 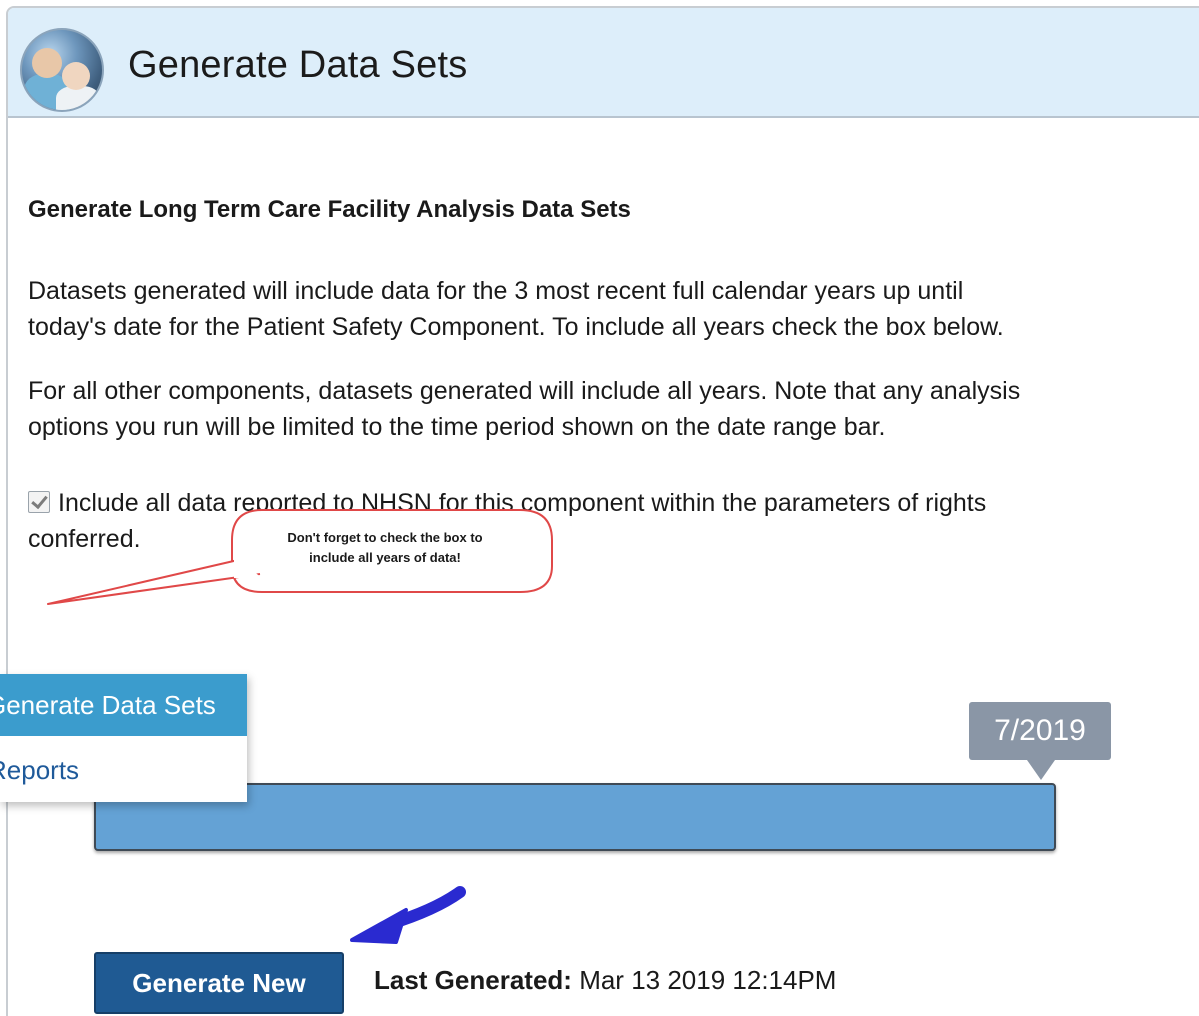 What do you see at coordinates (408, 915) in the screenshot?
I see `pointer-arrow-icon` at bounding box center [408, 915].